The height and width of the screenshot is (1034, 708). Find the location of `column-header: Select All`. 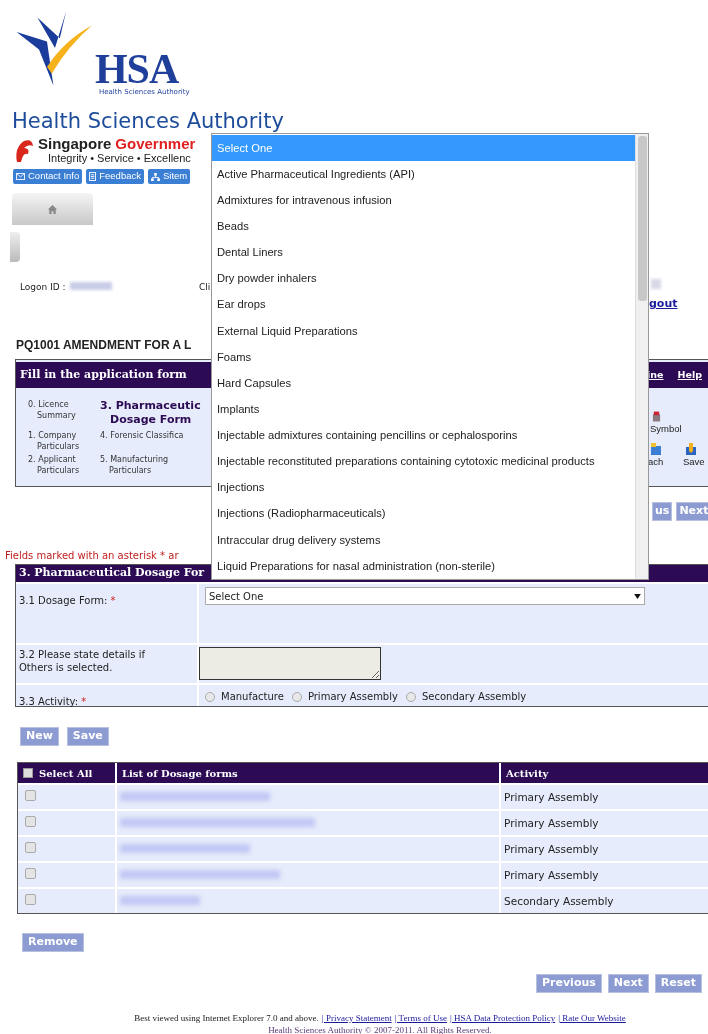

column-header: Select All is located at coordinates (66, 773).